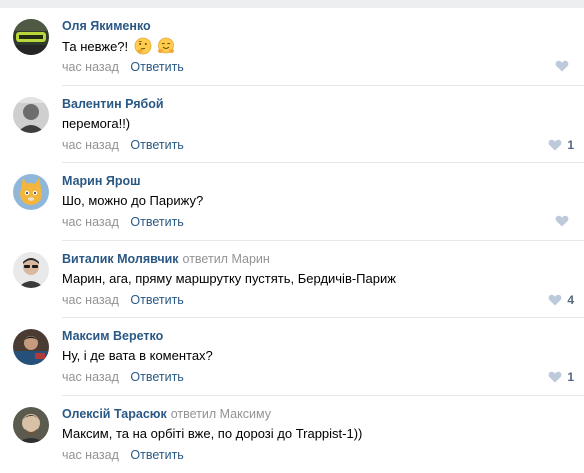 The height and width of the screenshot is (473, 584). What do you see at coordinates (95, 46) in the screenshot?
I see `comment-text-content: Та невже?!` at bounding box center [95, 46].